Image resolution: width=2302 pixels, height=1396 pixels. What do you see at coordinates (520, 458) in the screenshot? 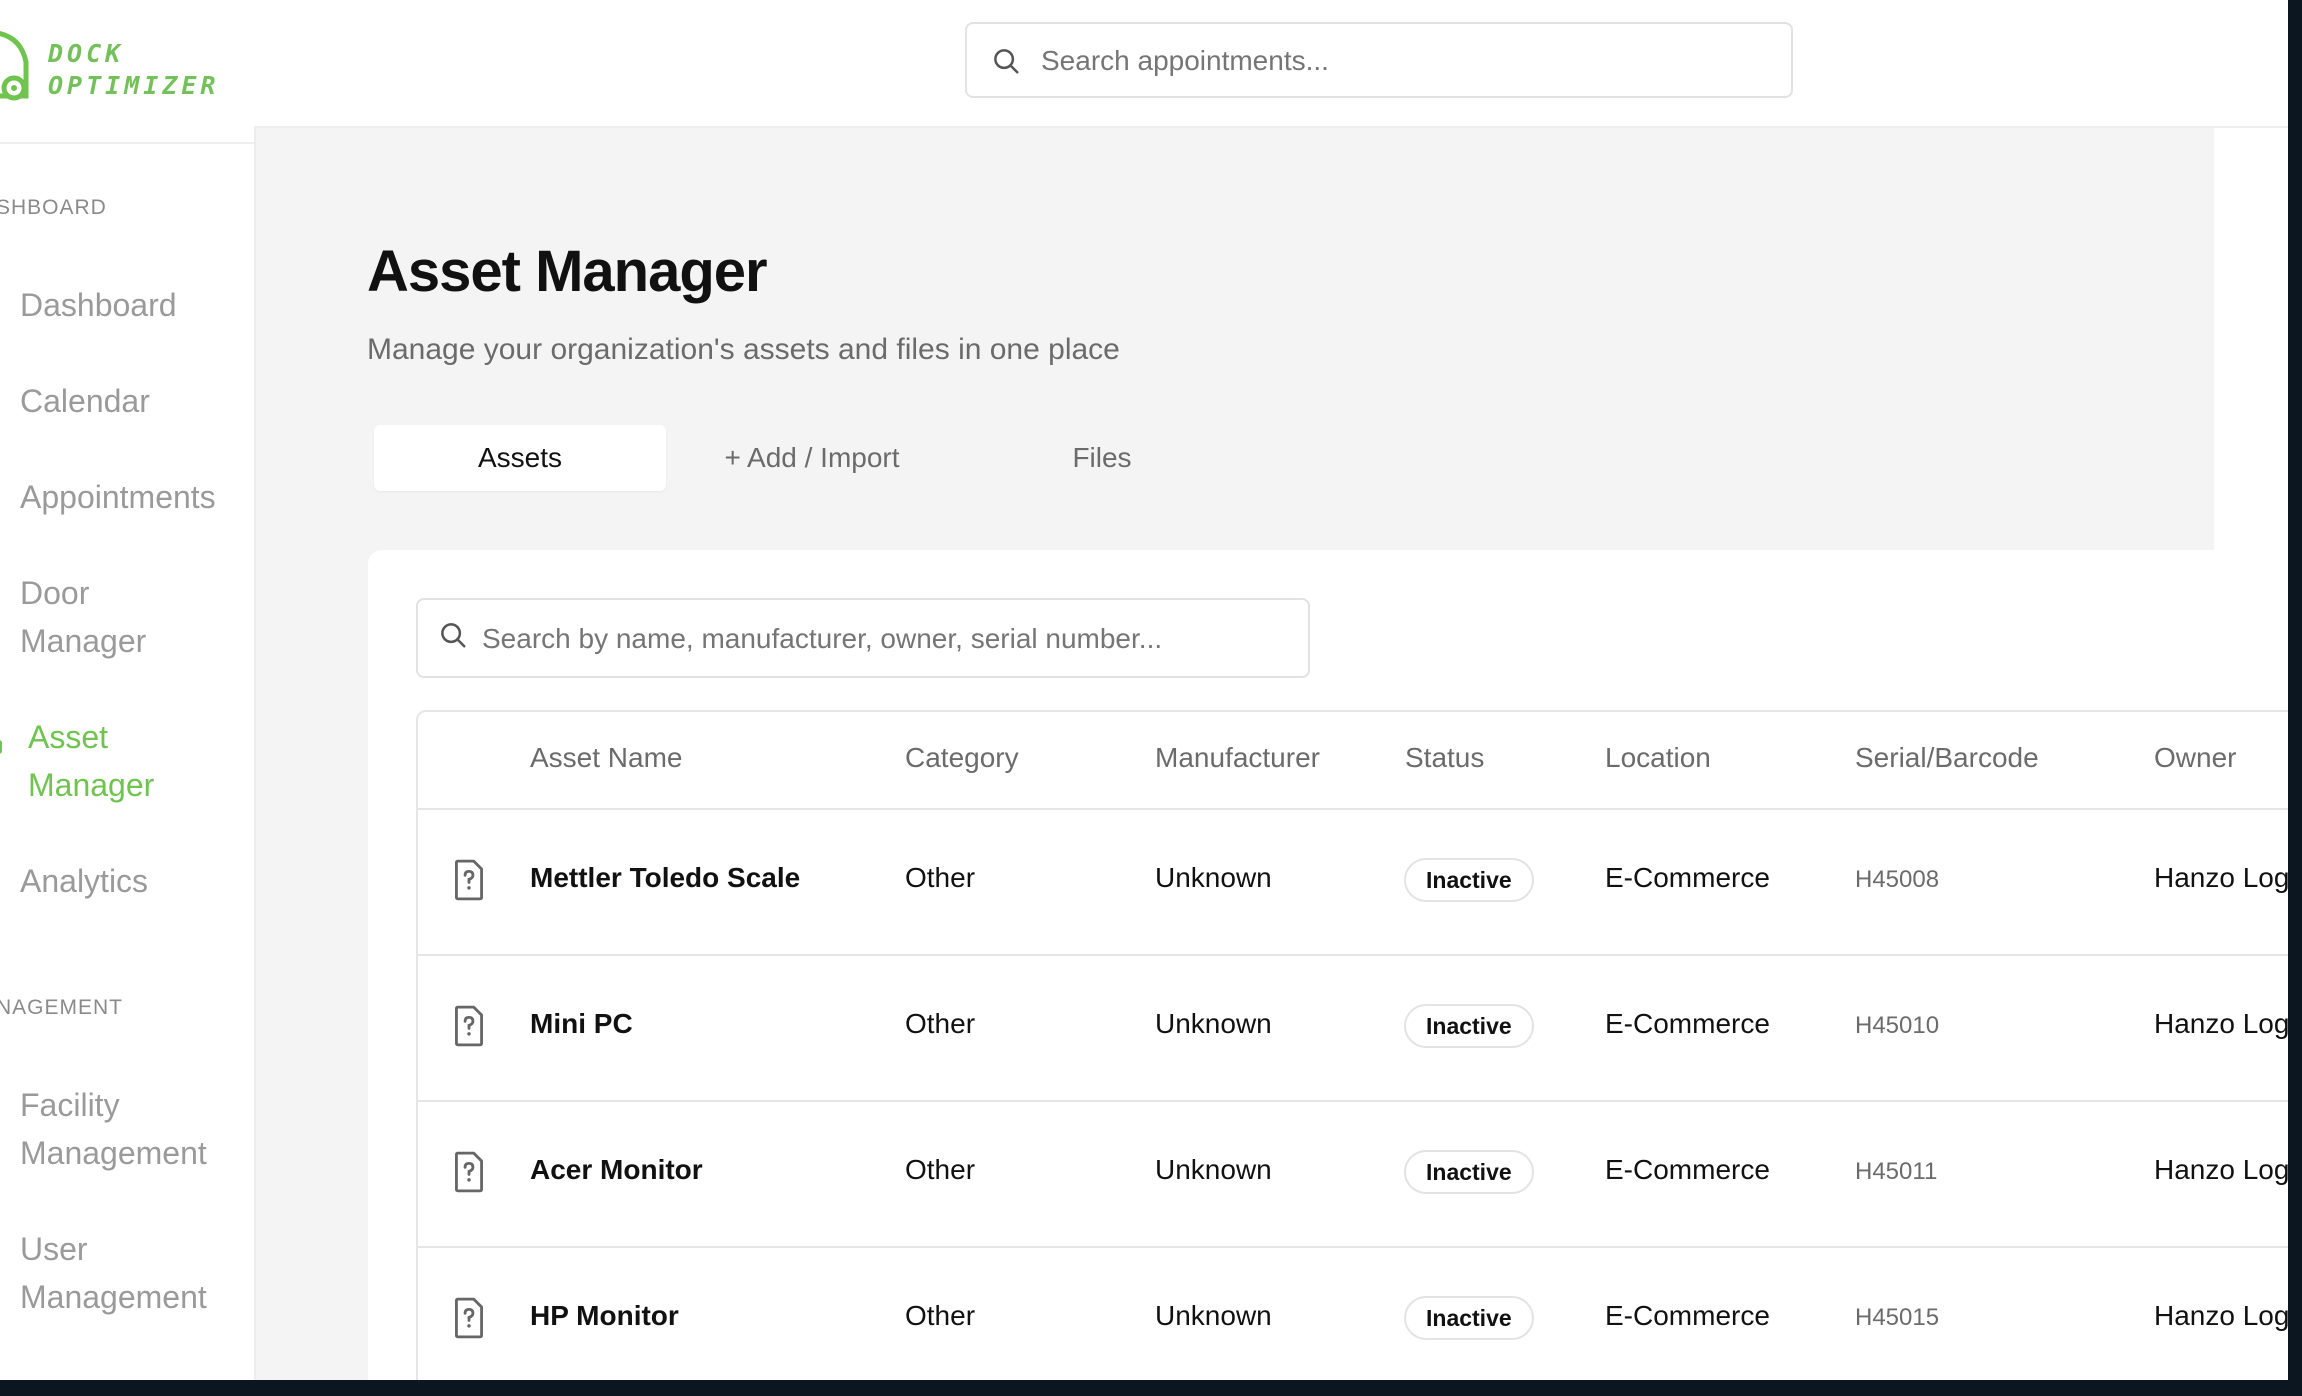
I see `tab-assets: Assets` at bounding box center [520, 458].